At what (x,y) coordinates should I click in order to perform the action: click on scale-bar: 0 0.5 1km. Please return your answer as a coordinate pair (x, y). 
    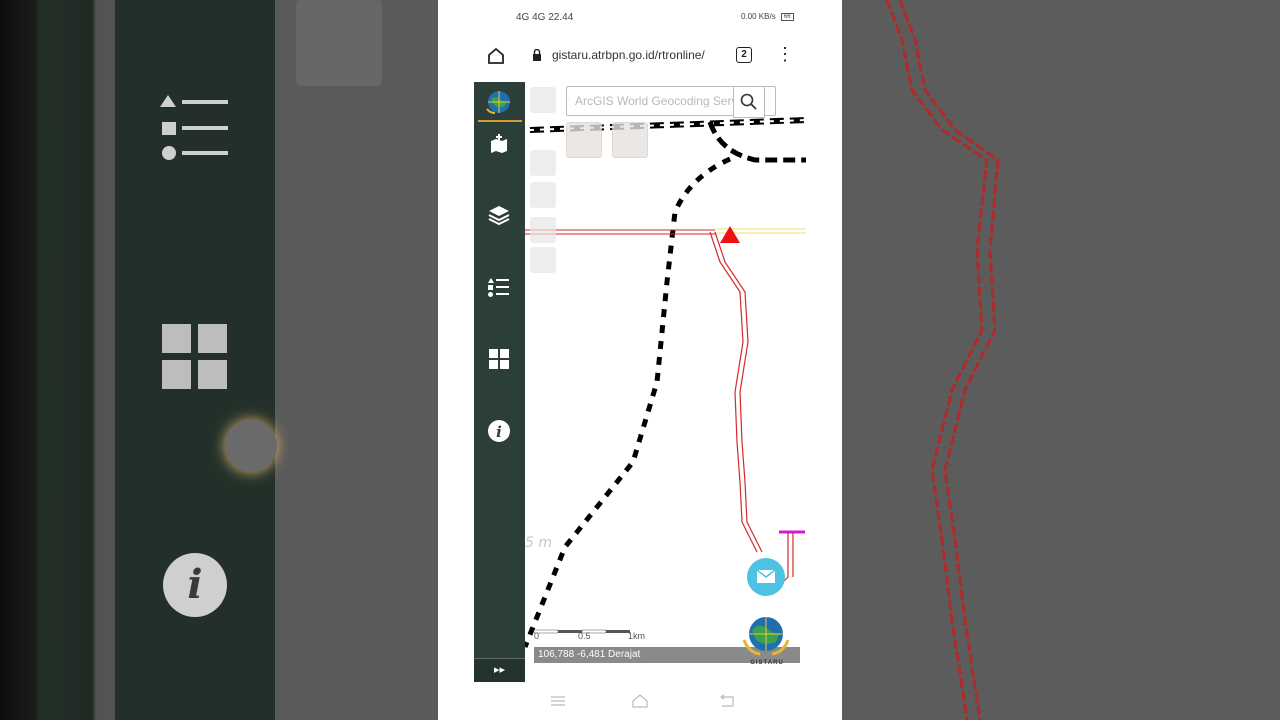
    Looking at the image, I should click on (594, 637).